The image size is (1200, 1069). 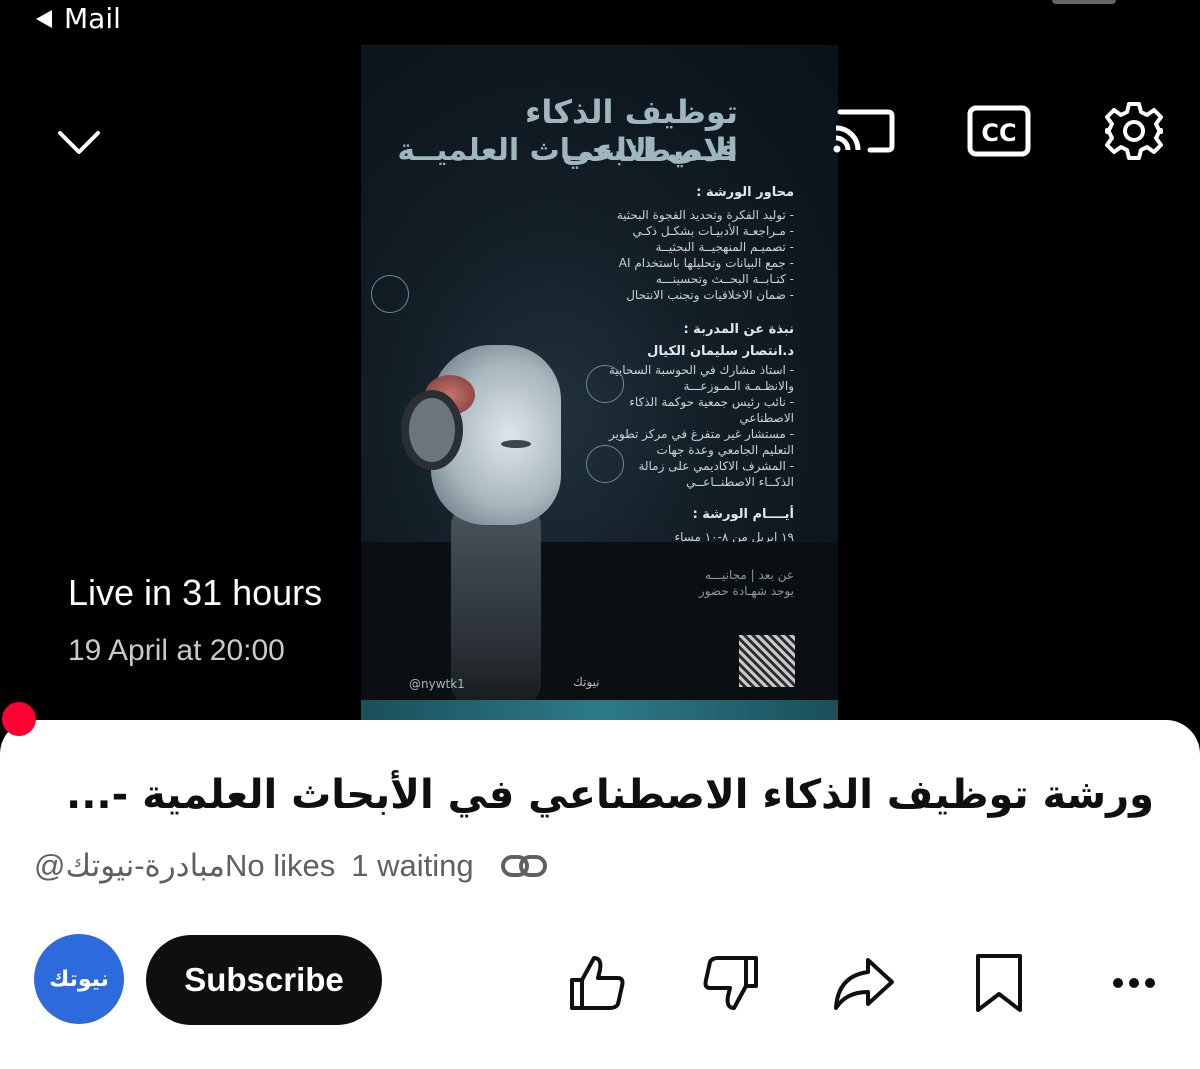 What do you see at coordinates (711, 402) in the screenshot?
I see `poster-bio-line: - نائب رئيس جمعية حوكمة الذكاء` at bounding box center [711, 402].